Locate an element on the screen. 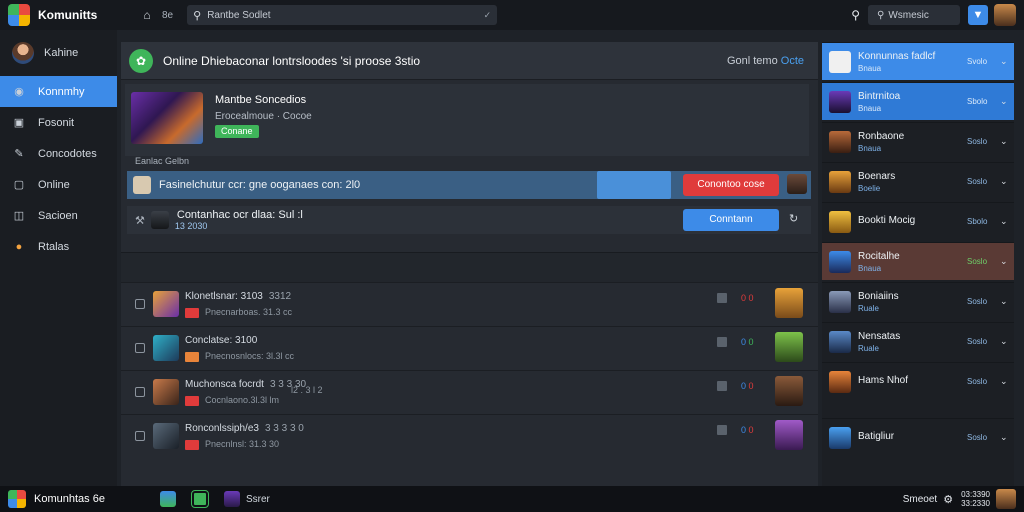 Image resolution: width=1024 pixels, height=512 pixels. right-search-input: ⚲ Wsmesic is located at coordinates (914, 15).